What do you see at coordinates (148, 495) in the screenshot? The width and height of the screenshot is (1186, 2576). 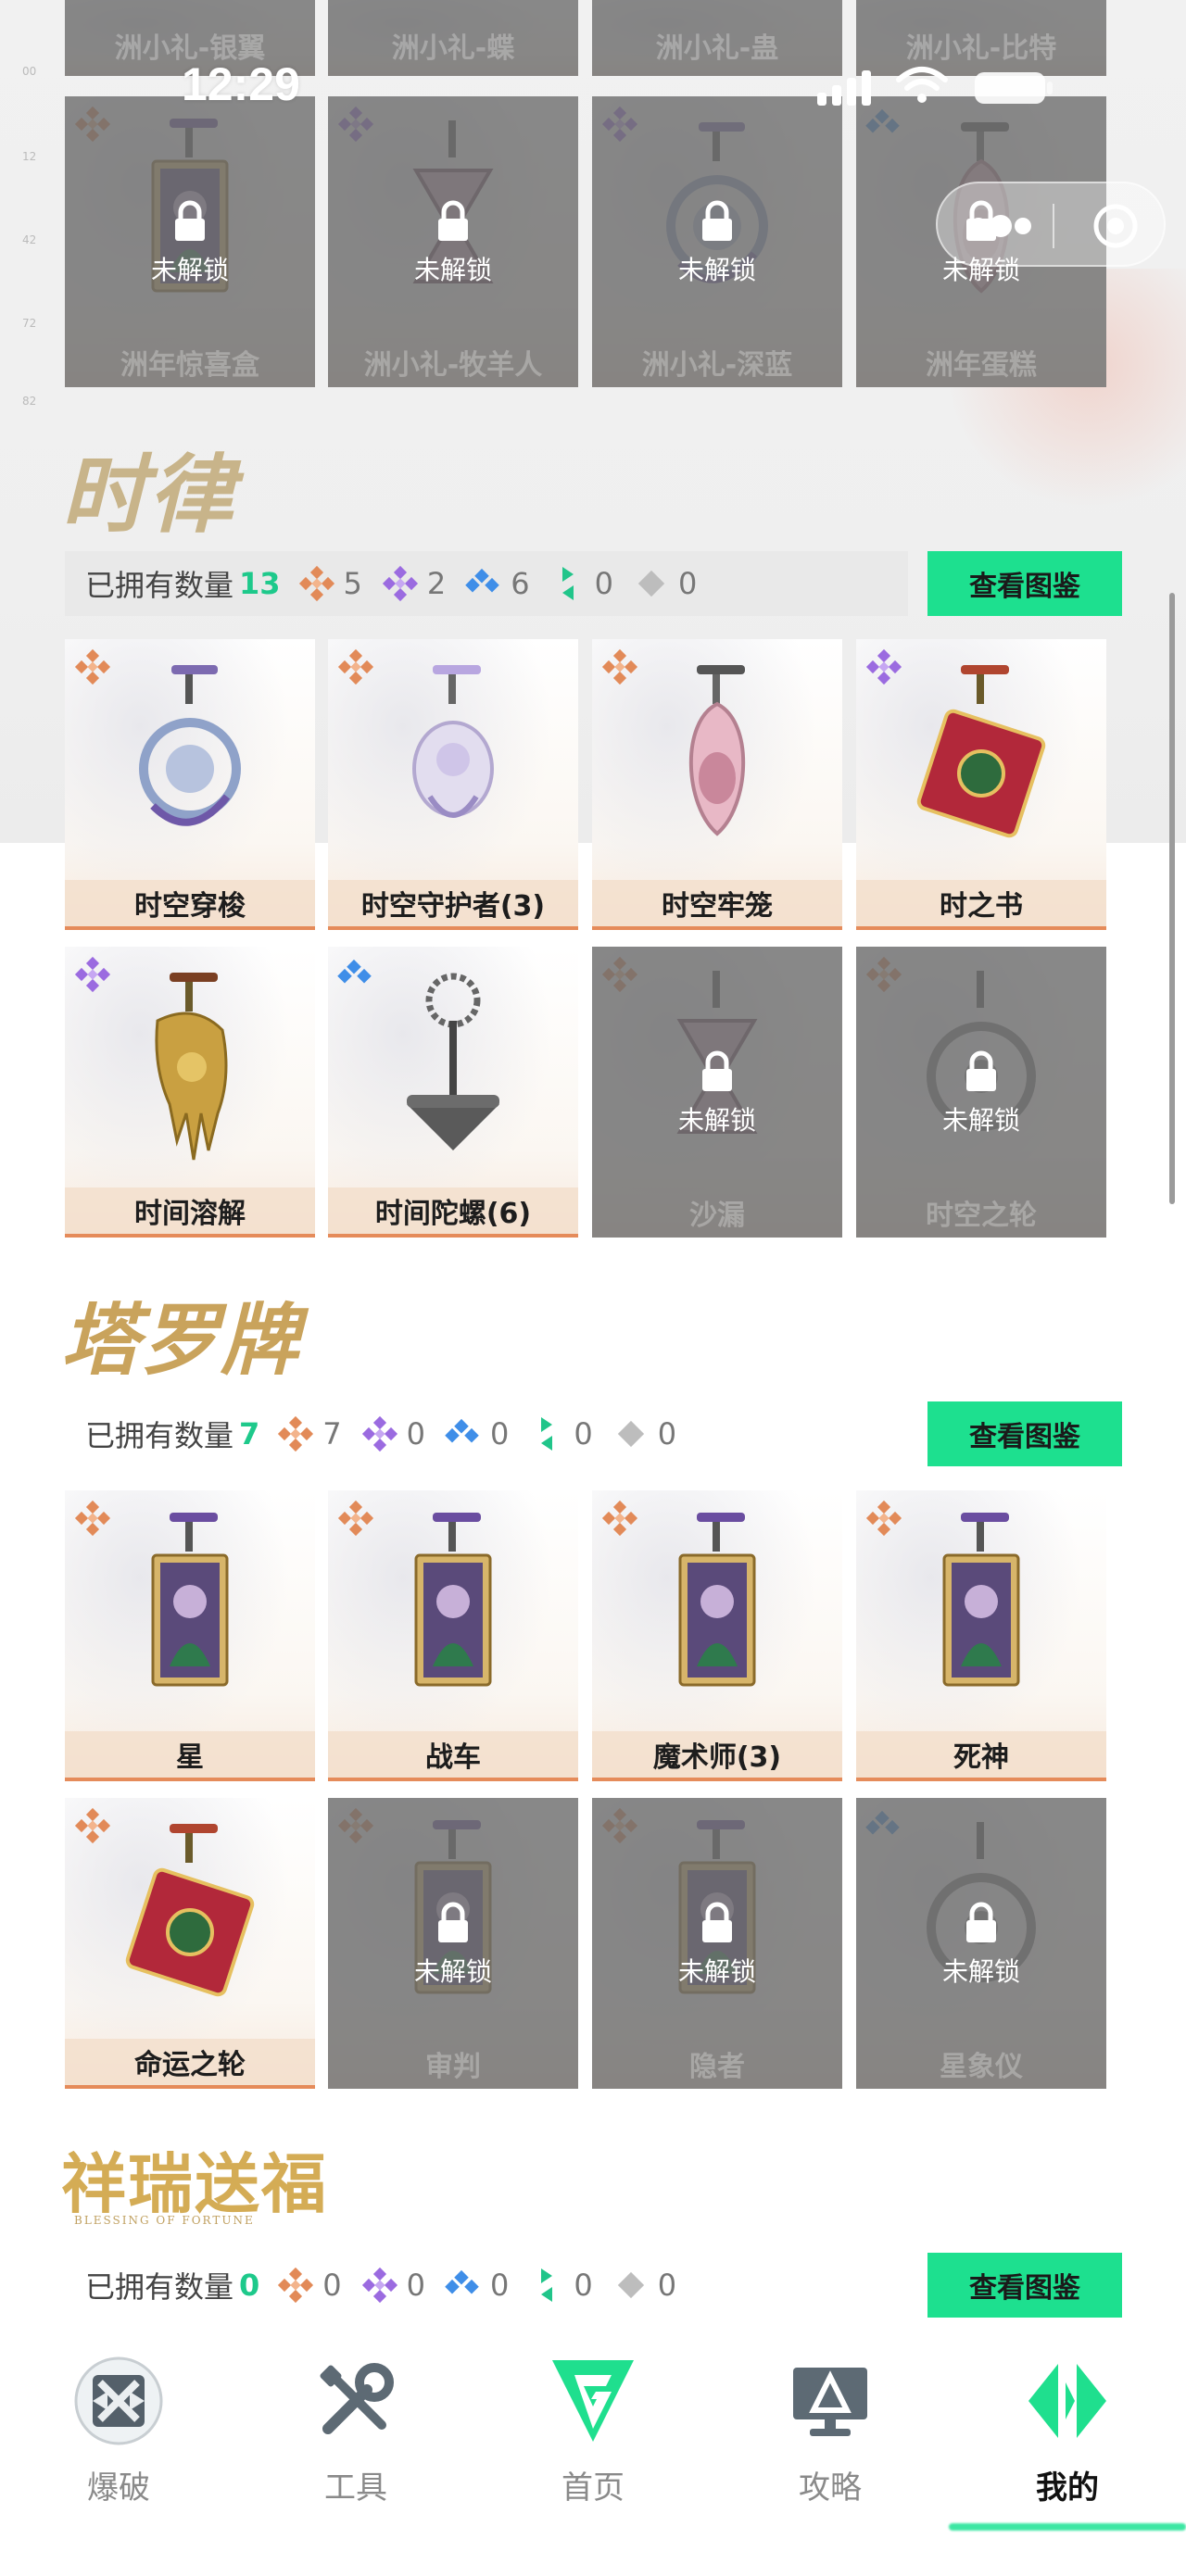 I see `section-logo-shilv: 时律` at bounding box center [148, 495].